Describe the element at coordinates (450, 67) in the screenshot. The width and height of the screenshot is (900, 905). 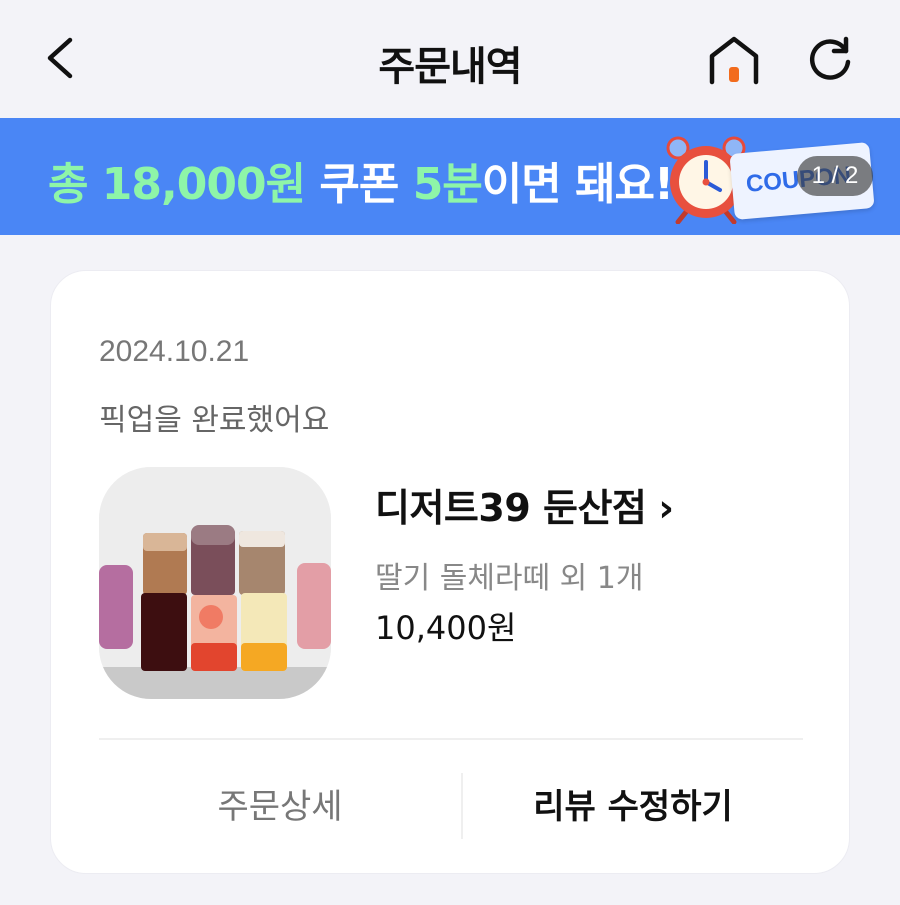
I see `page-title: 주문내역` at that location.